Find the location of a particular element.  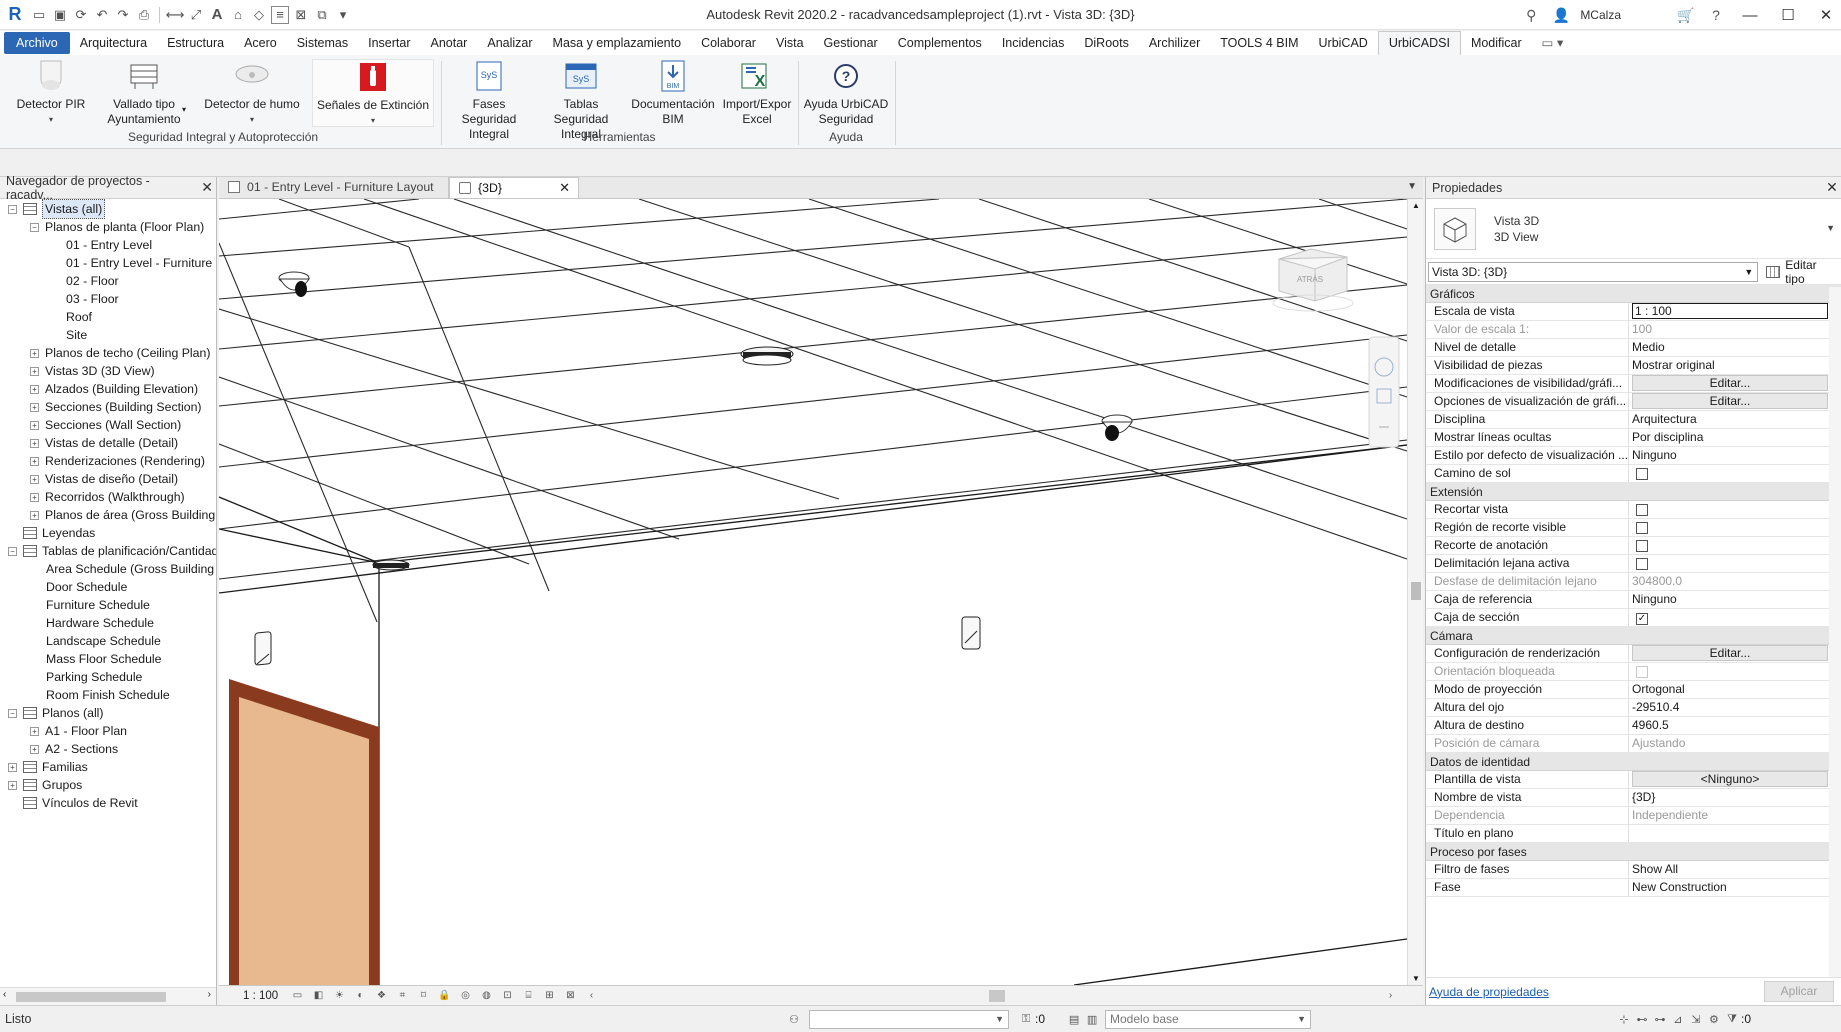

shadows-icon: ◐ is located at coordinates (360, 996).